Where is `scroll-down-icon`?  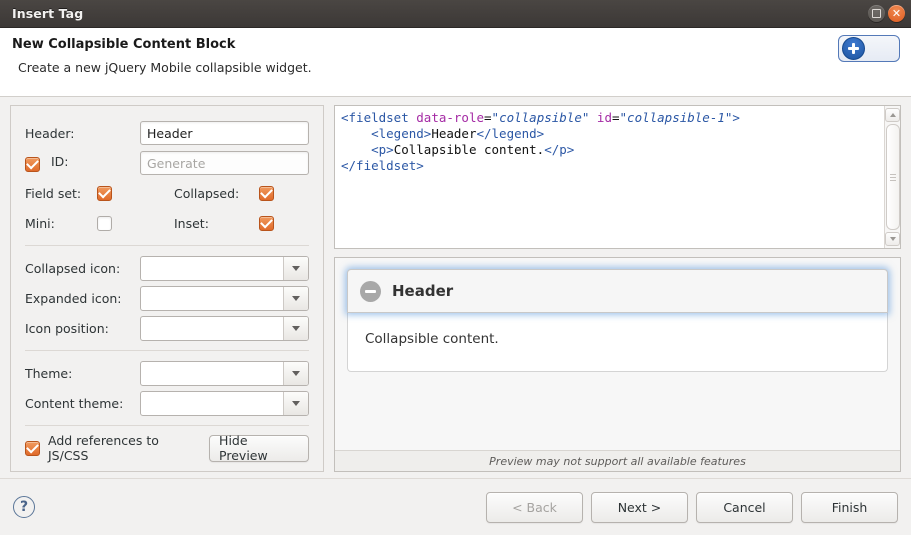
scroll-down-icon is located at coordinates (892, 239).